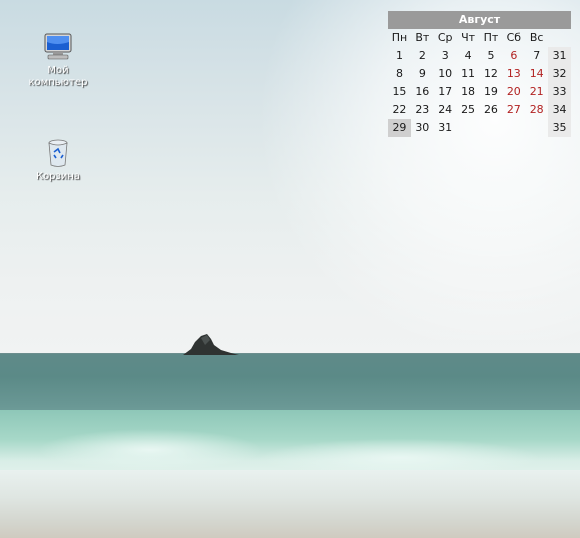 The height and width of the screenshot is (538, 580). What do you see at coordinates (399, 128) in the screenshot?
I see `calendar-day-highlighted: 29` at bounding box center [399, 128].